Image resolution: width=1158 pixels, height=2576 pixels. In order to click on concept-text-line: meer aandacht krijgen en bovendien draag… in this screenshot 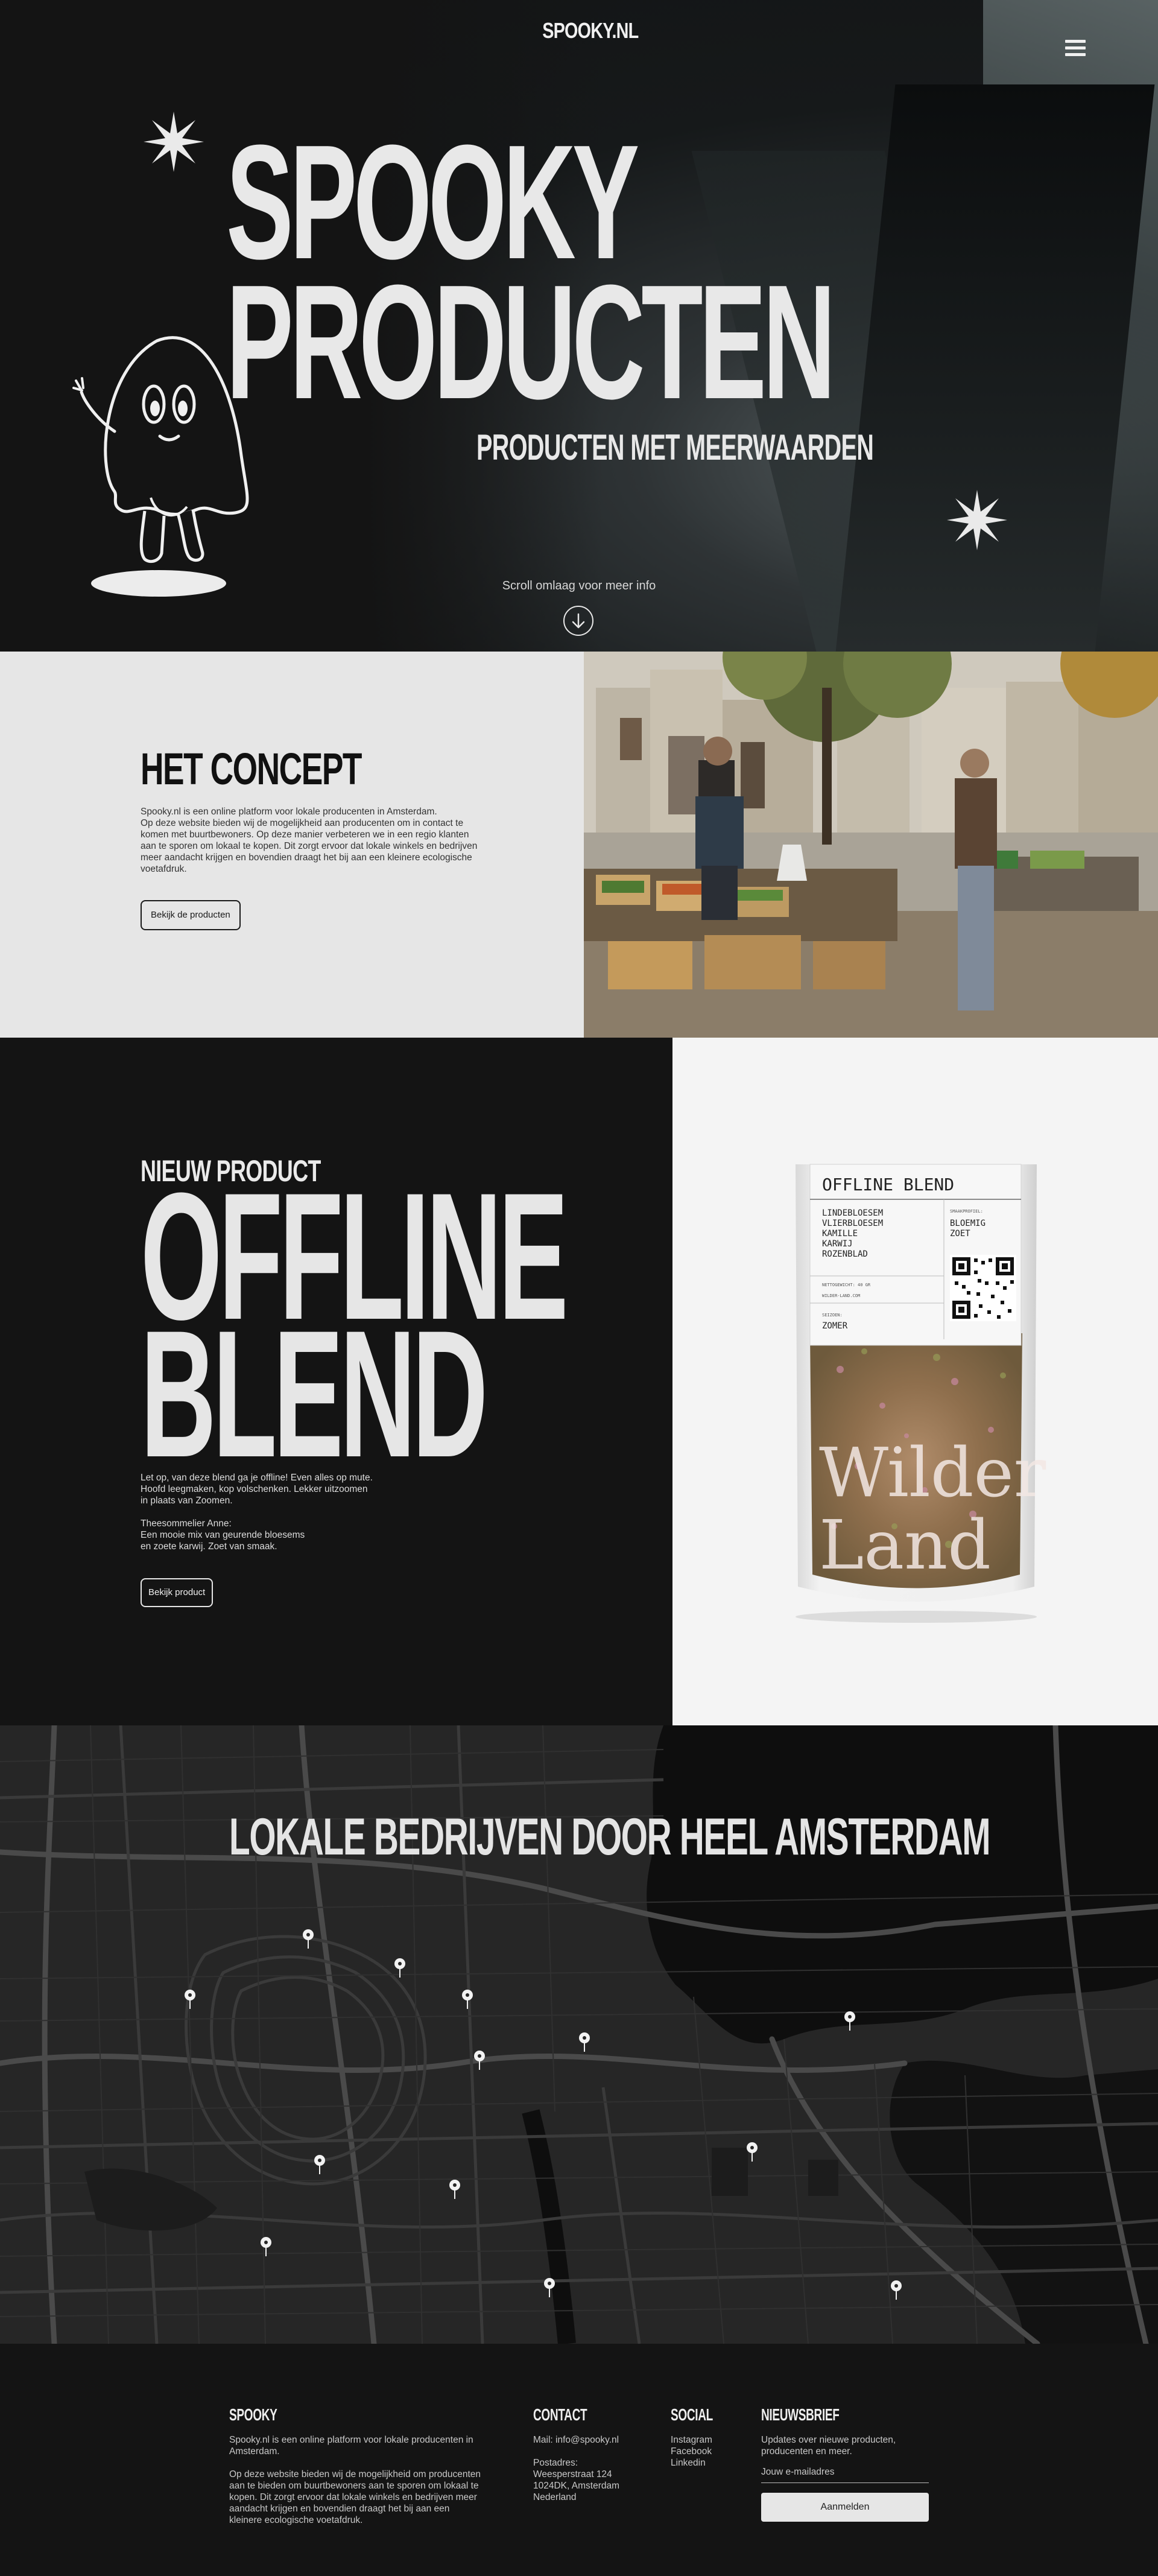, I will do `click(306, 857)`.